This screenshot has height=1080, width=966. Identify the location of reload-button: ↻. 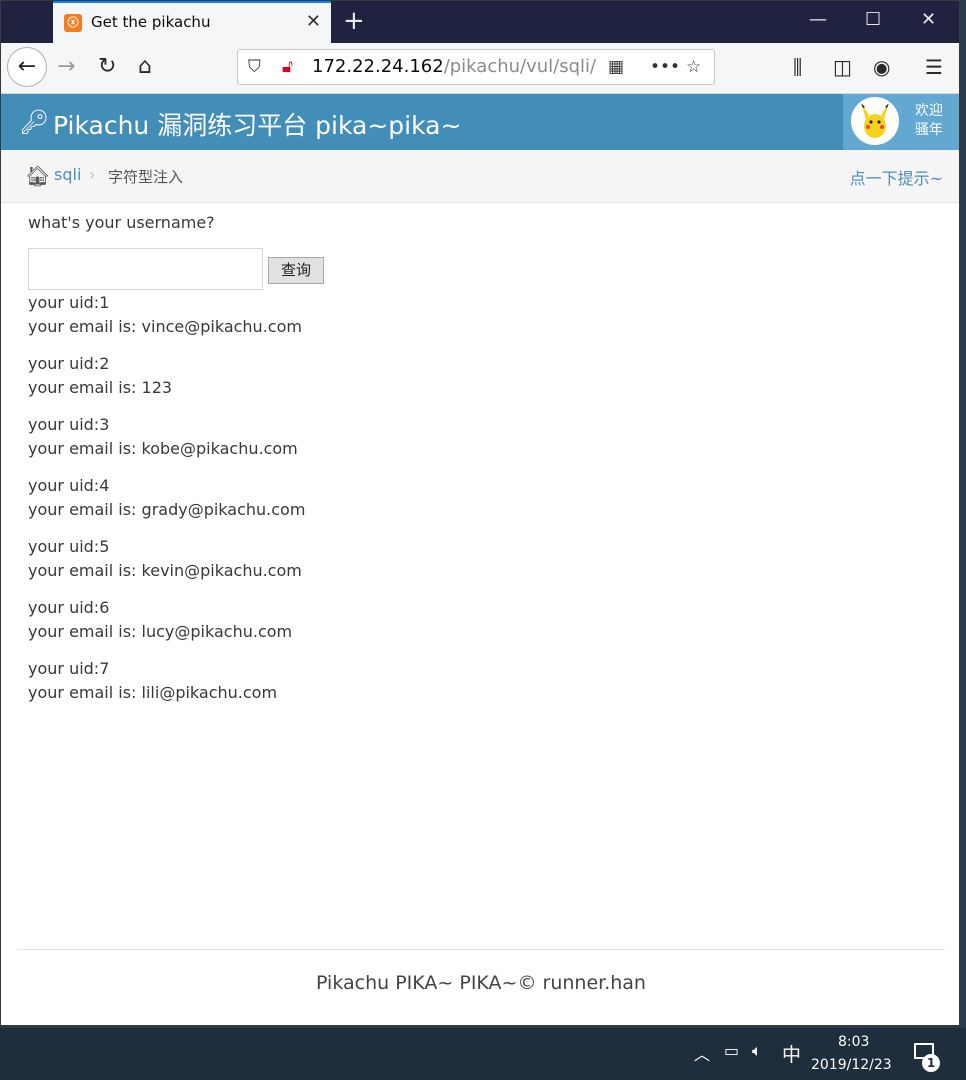
(107, 66).